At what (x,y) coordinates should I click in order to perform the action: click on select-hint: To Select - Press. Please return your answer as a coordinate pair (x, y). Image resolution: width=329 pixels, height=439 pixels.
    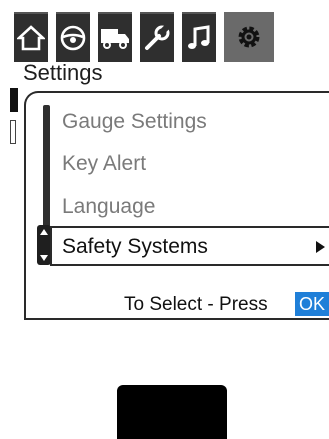
    Looking at the image, I should click on (196, 304).